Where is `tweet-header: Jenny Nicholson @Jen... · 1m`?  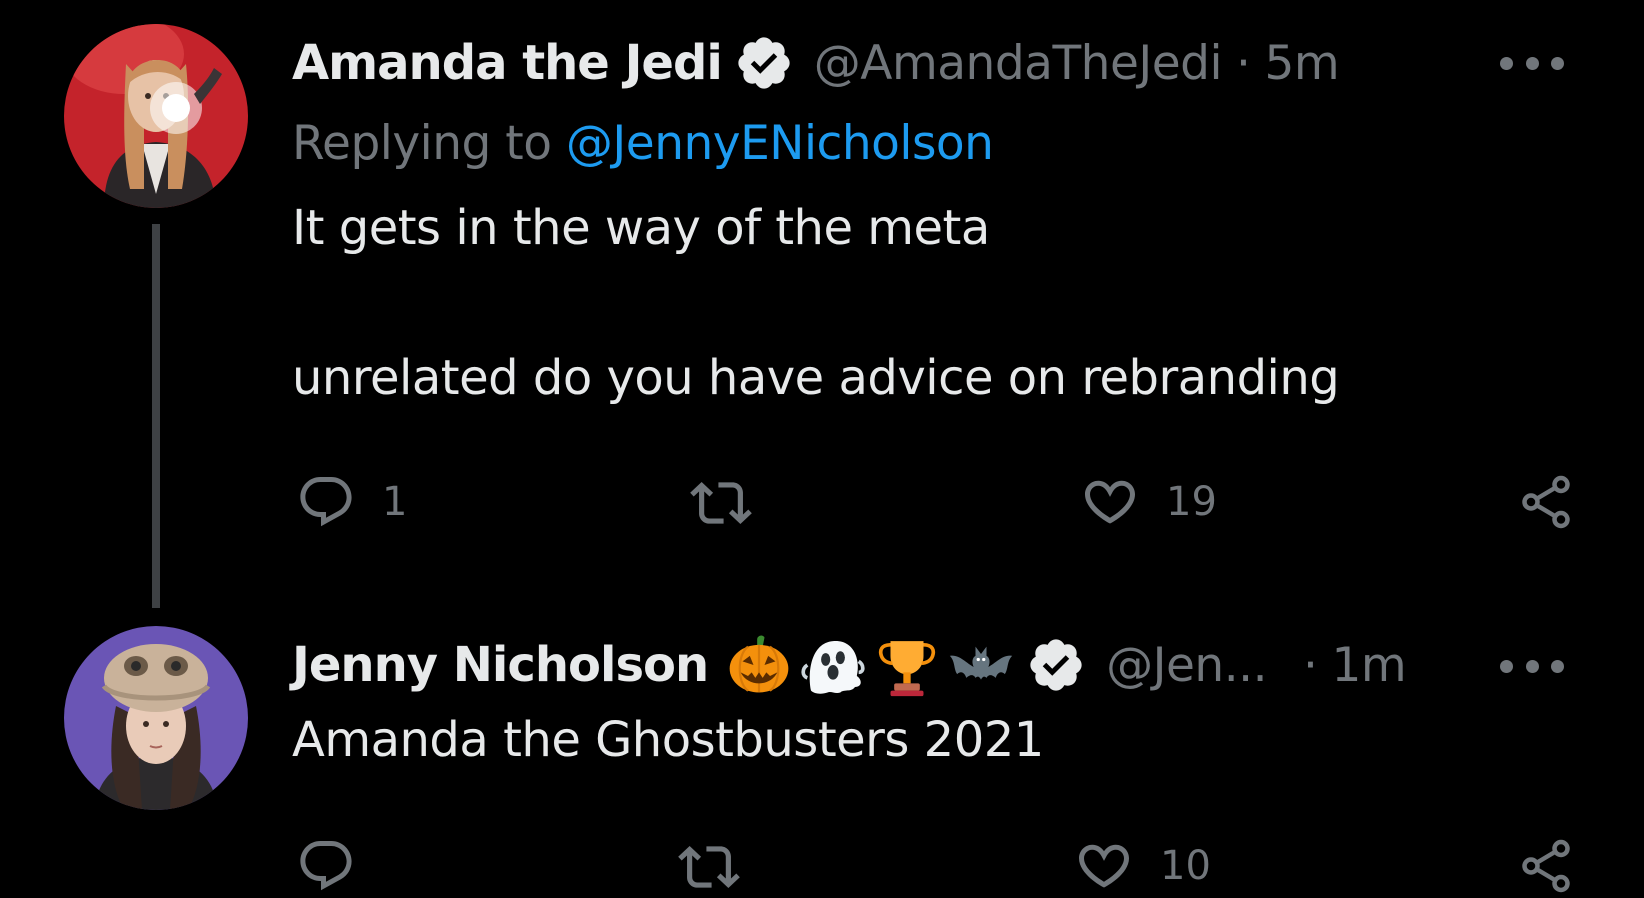 tweet-header: Jenny Nicholson @Jen... · 1m is located at coordinates (849, 665).